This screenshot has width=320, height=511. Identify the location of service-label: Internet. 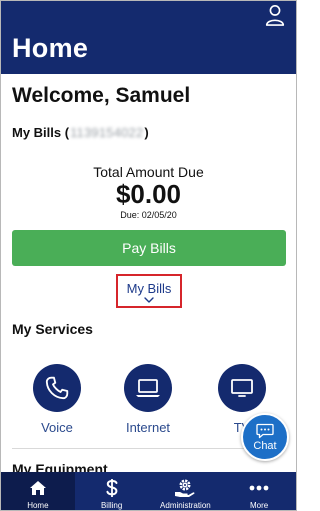
(148, 427).